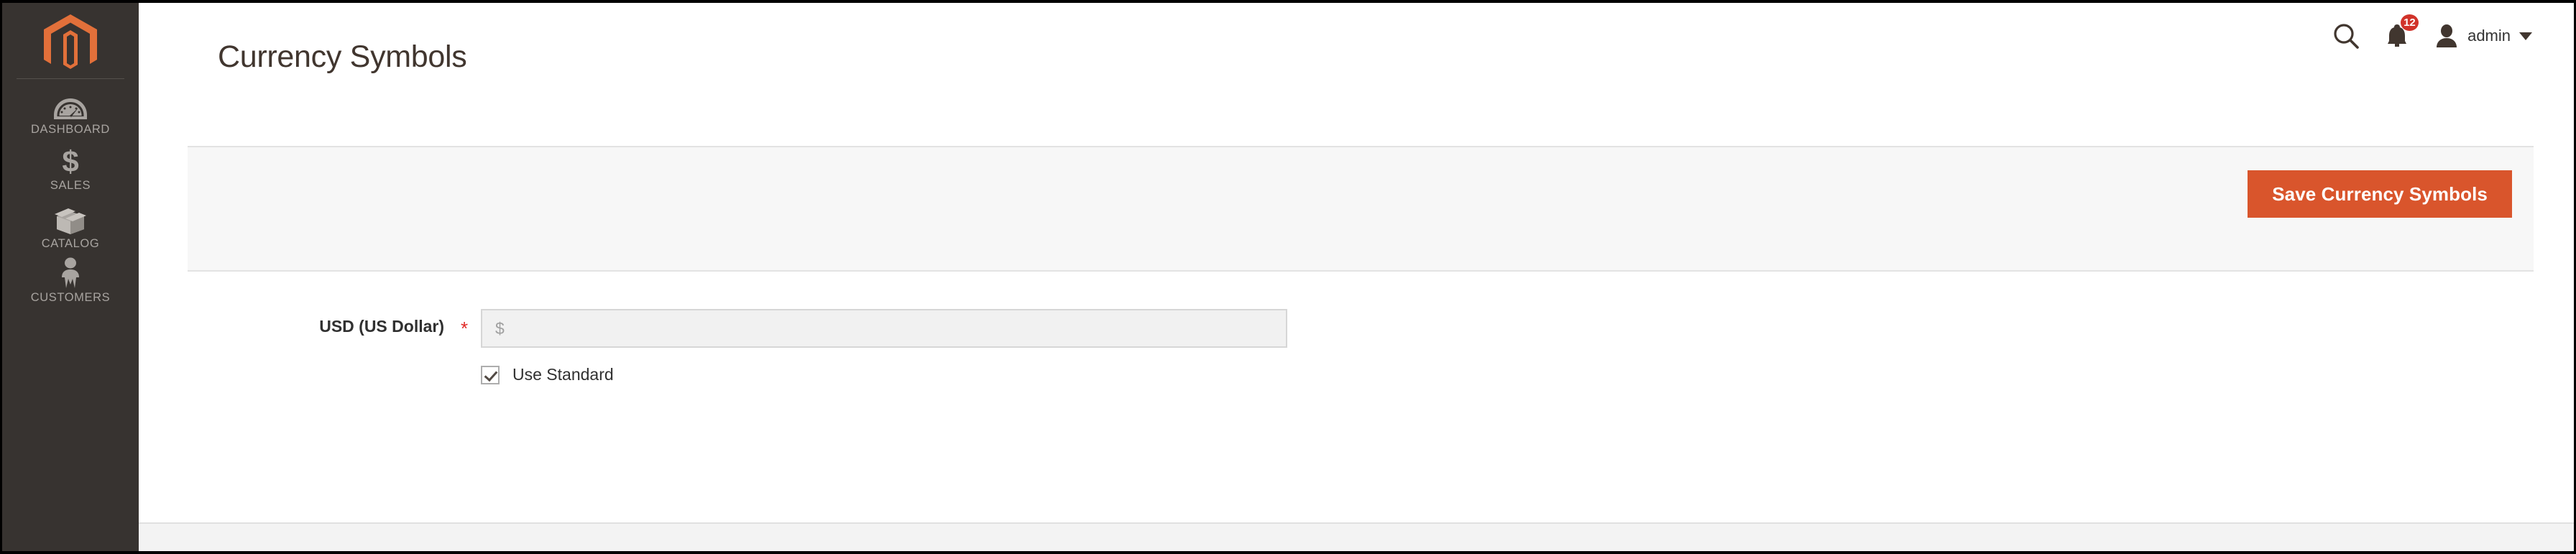  I want to click on usd-field-label: USD (US Dollar), so click(381, 326).